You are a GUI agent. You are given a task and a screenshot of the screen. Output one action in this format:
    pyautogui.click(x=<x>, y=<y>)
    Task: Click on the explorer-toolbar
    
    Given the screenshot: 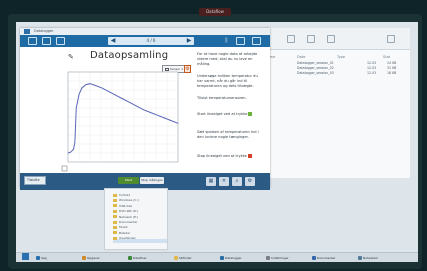 What is the action you would take?
    pyautogui.click(x=328, y=39)
    